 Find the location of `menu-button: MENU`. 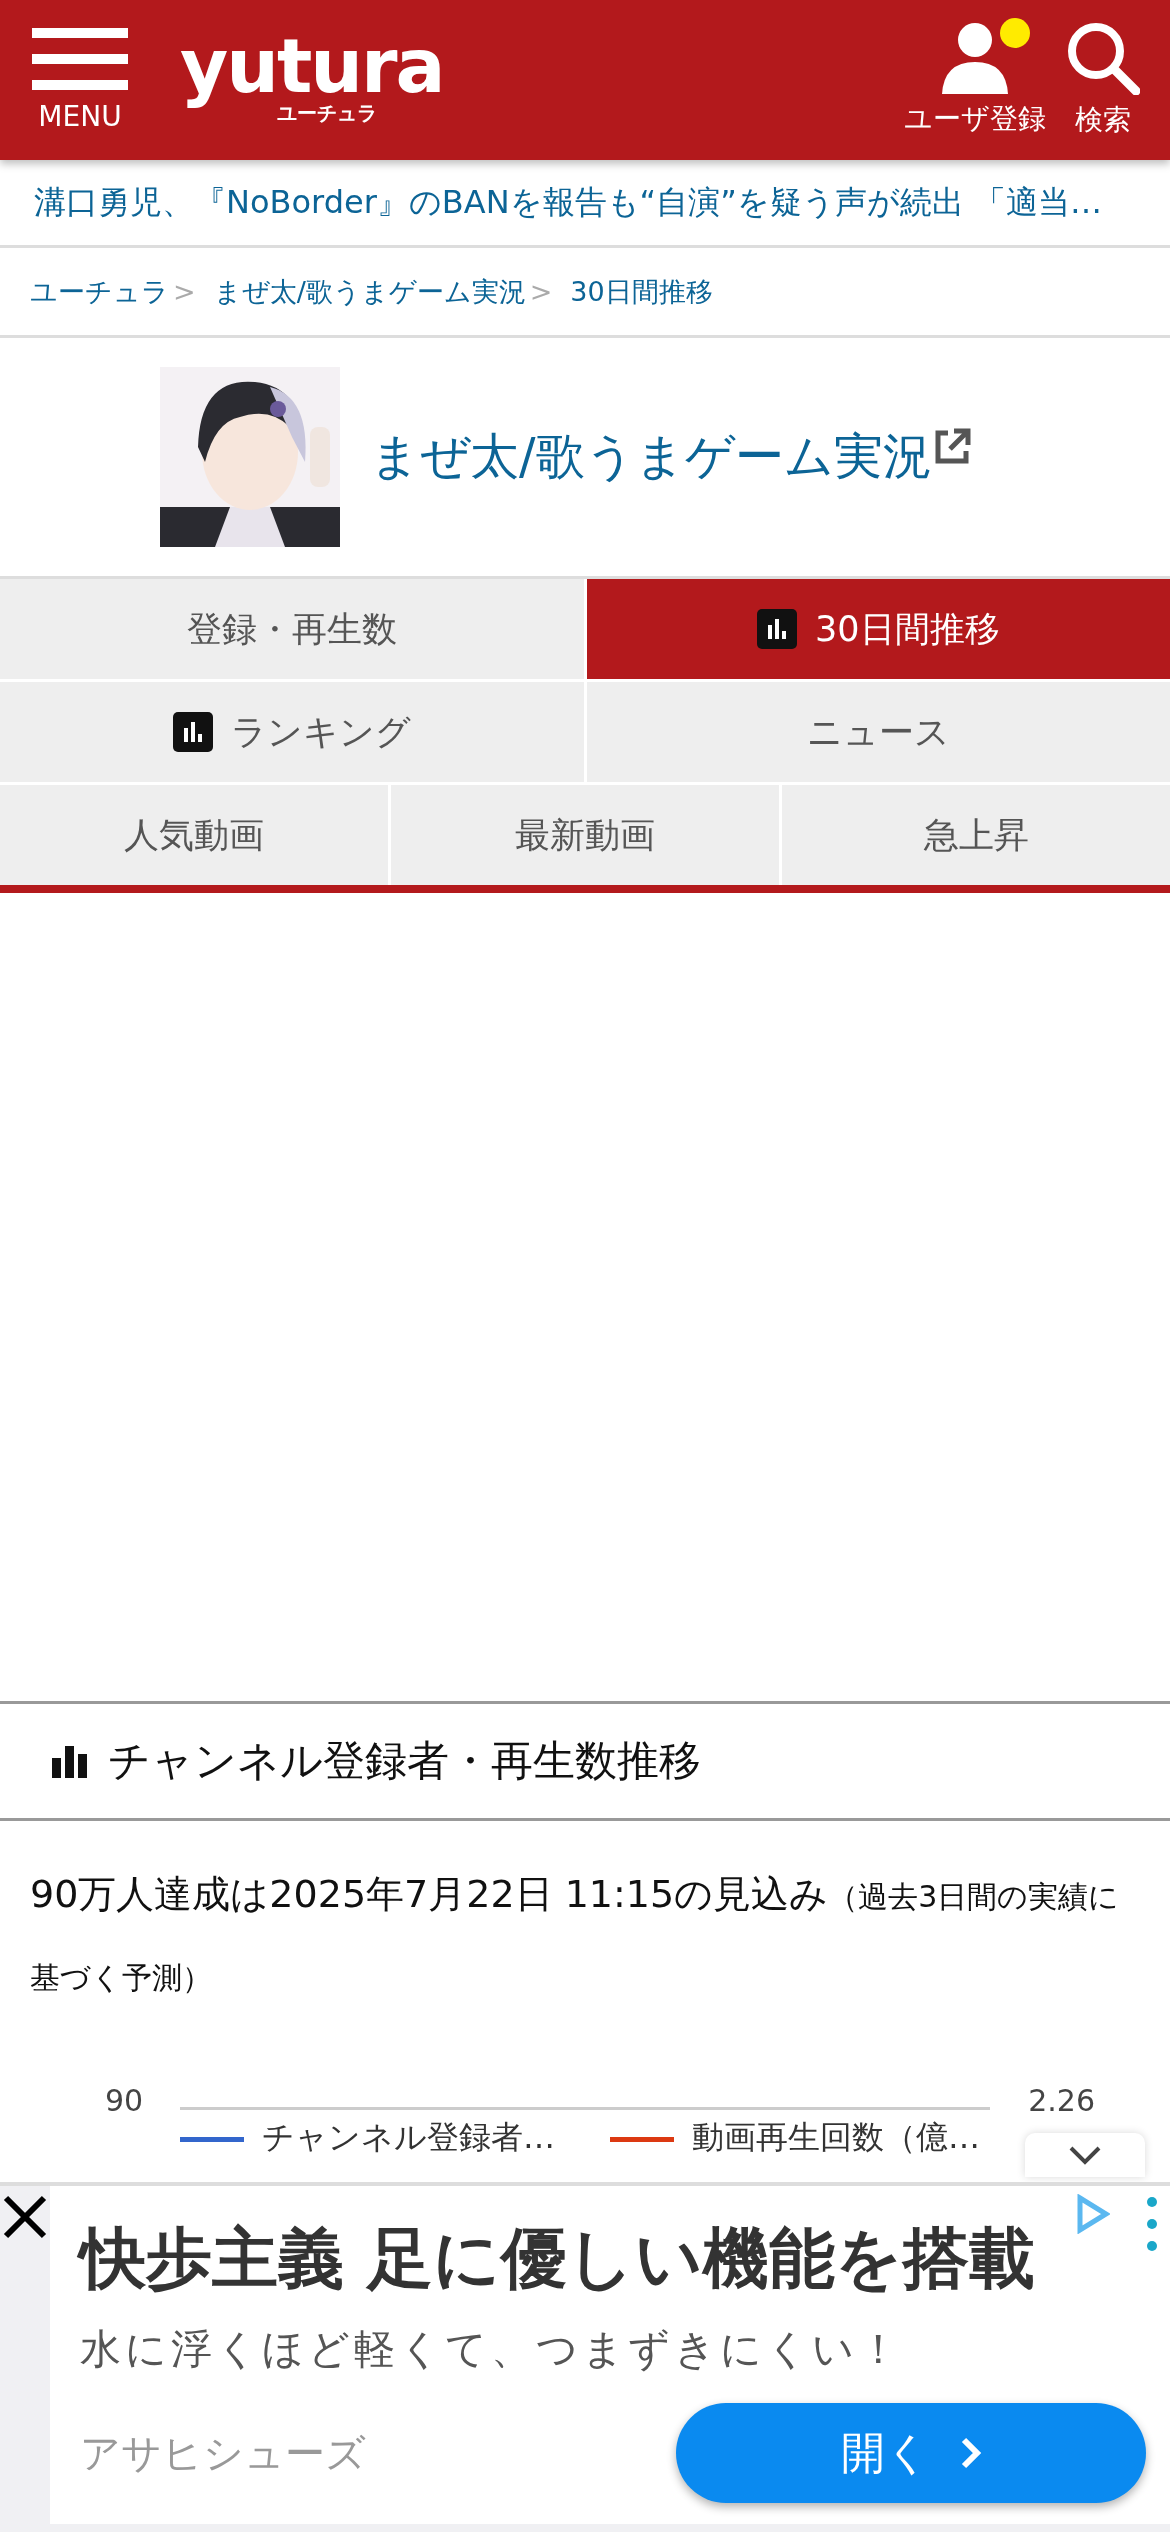

menu-button: MENU is located at coordinates (80, 80).